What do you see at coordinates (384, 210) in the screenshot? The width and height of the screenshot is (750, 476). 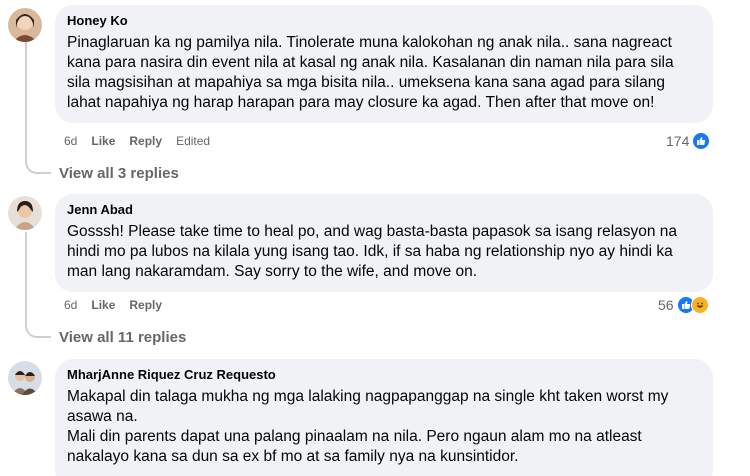 I see `comment-author: Jenn Abad` at bounding box center [384, 210].